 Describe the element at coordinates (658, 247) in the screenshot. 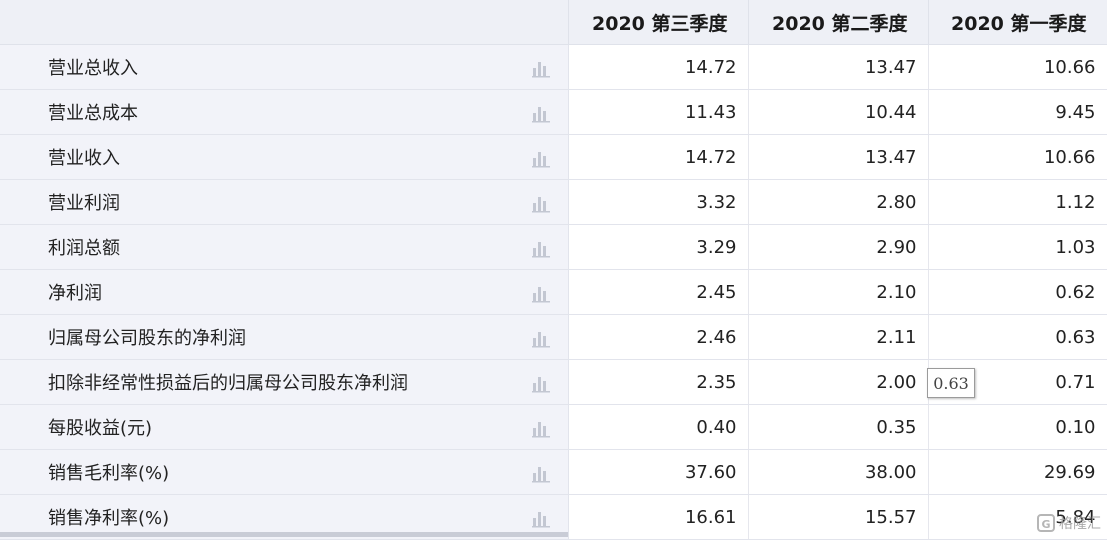

I see `value-cell-q3: 3.29` at that location.